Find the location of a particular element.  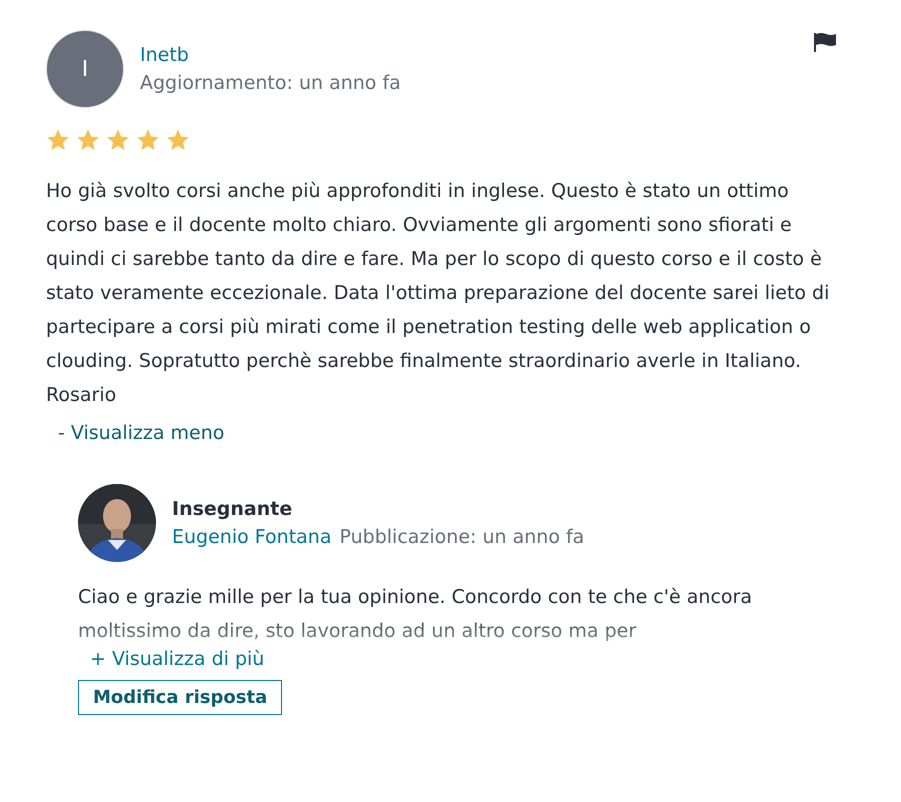

flag-icon is located at coordinates (825, 42).